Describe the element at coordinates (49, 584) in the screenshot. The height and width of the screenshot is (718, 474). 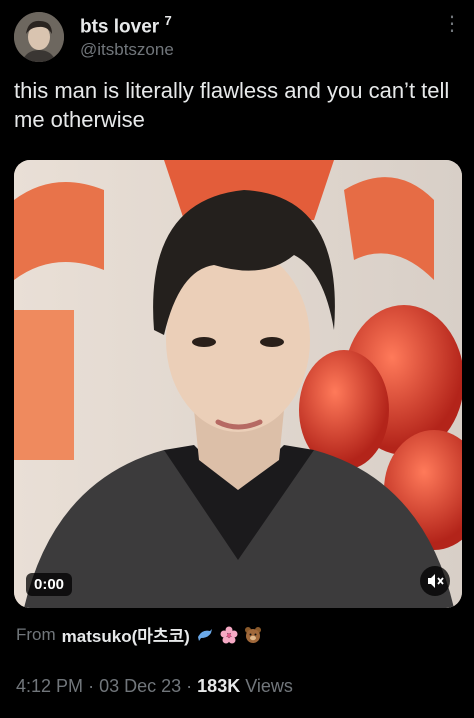
I see `video-timestamp: 0:00` at that location.